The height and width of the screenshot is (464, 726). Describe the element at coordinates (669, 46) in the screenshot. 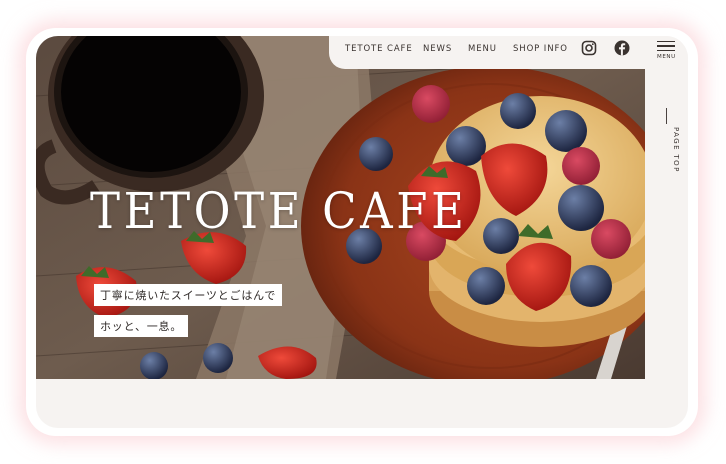

I see `hamburger-icon` at that location.